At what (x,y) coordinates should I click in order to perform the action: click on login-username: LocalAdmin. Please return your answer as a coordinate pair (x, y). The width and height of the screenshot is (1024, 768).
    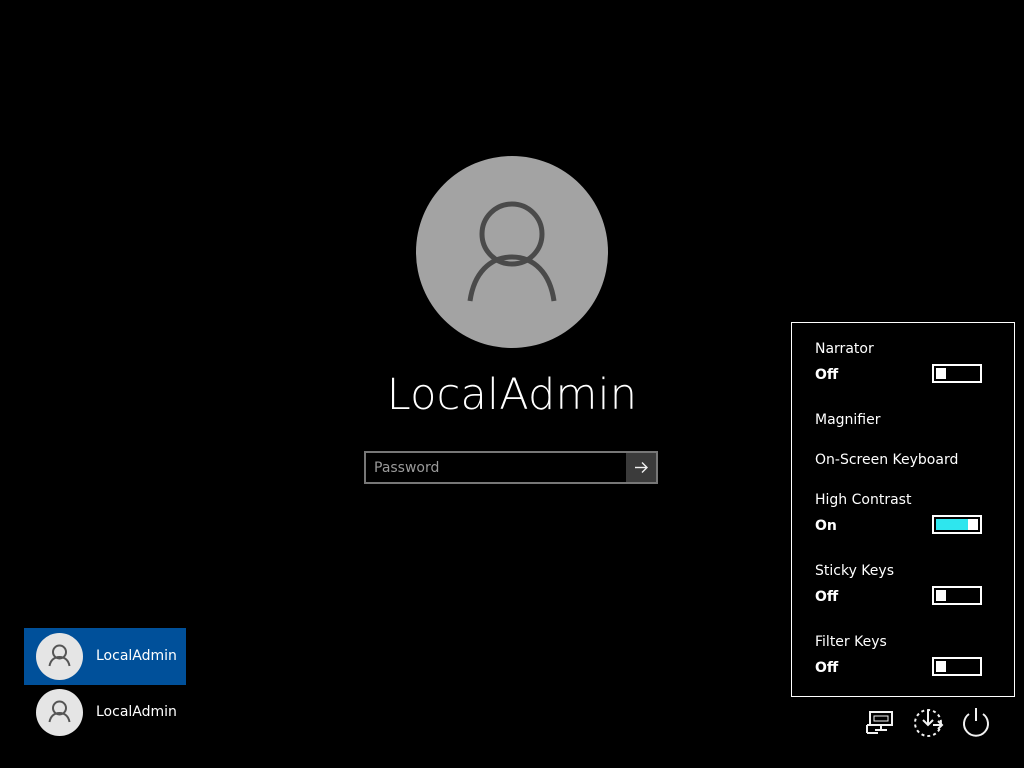
    Looking at the image, I should click on (512, 395).